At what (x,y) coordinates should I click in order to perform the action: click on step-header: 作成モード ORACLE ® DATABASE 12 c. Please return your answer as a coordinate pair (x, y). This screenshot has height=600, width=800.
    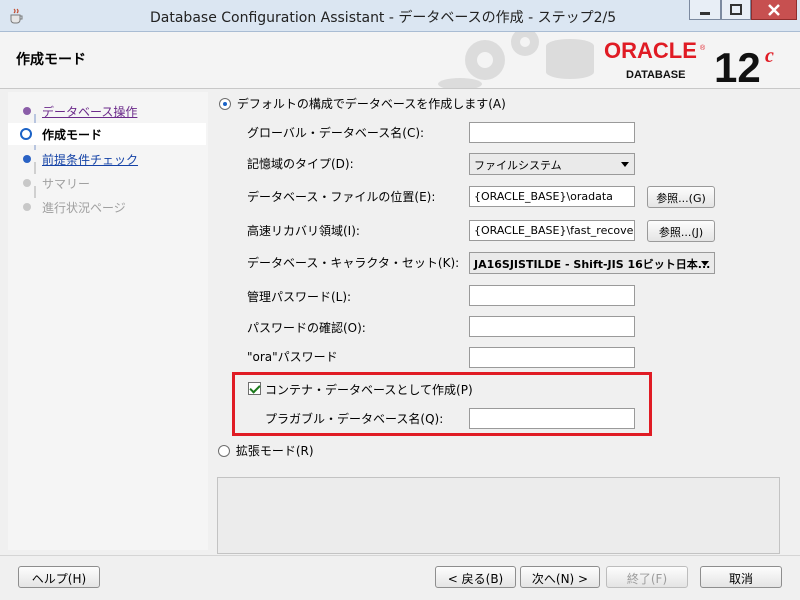
    Looking at the image, I should click on (400, 60).